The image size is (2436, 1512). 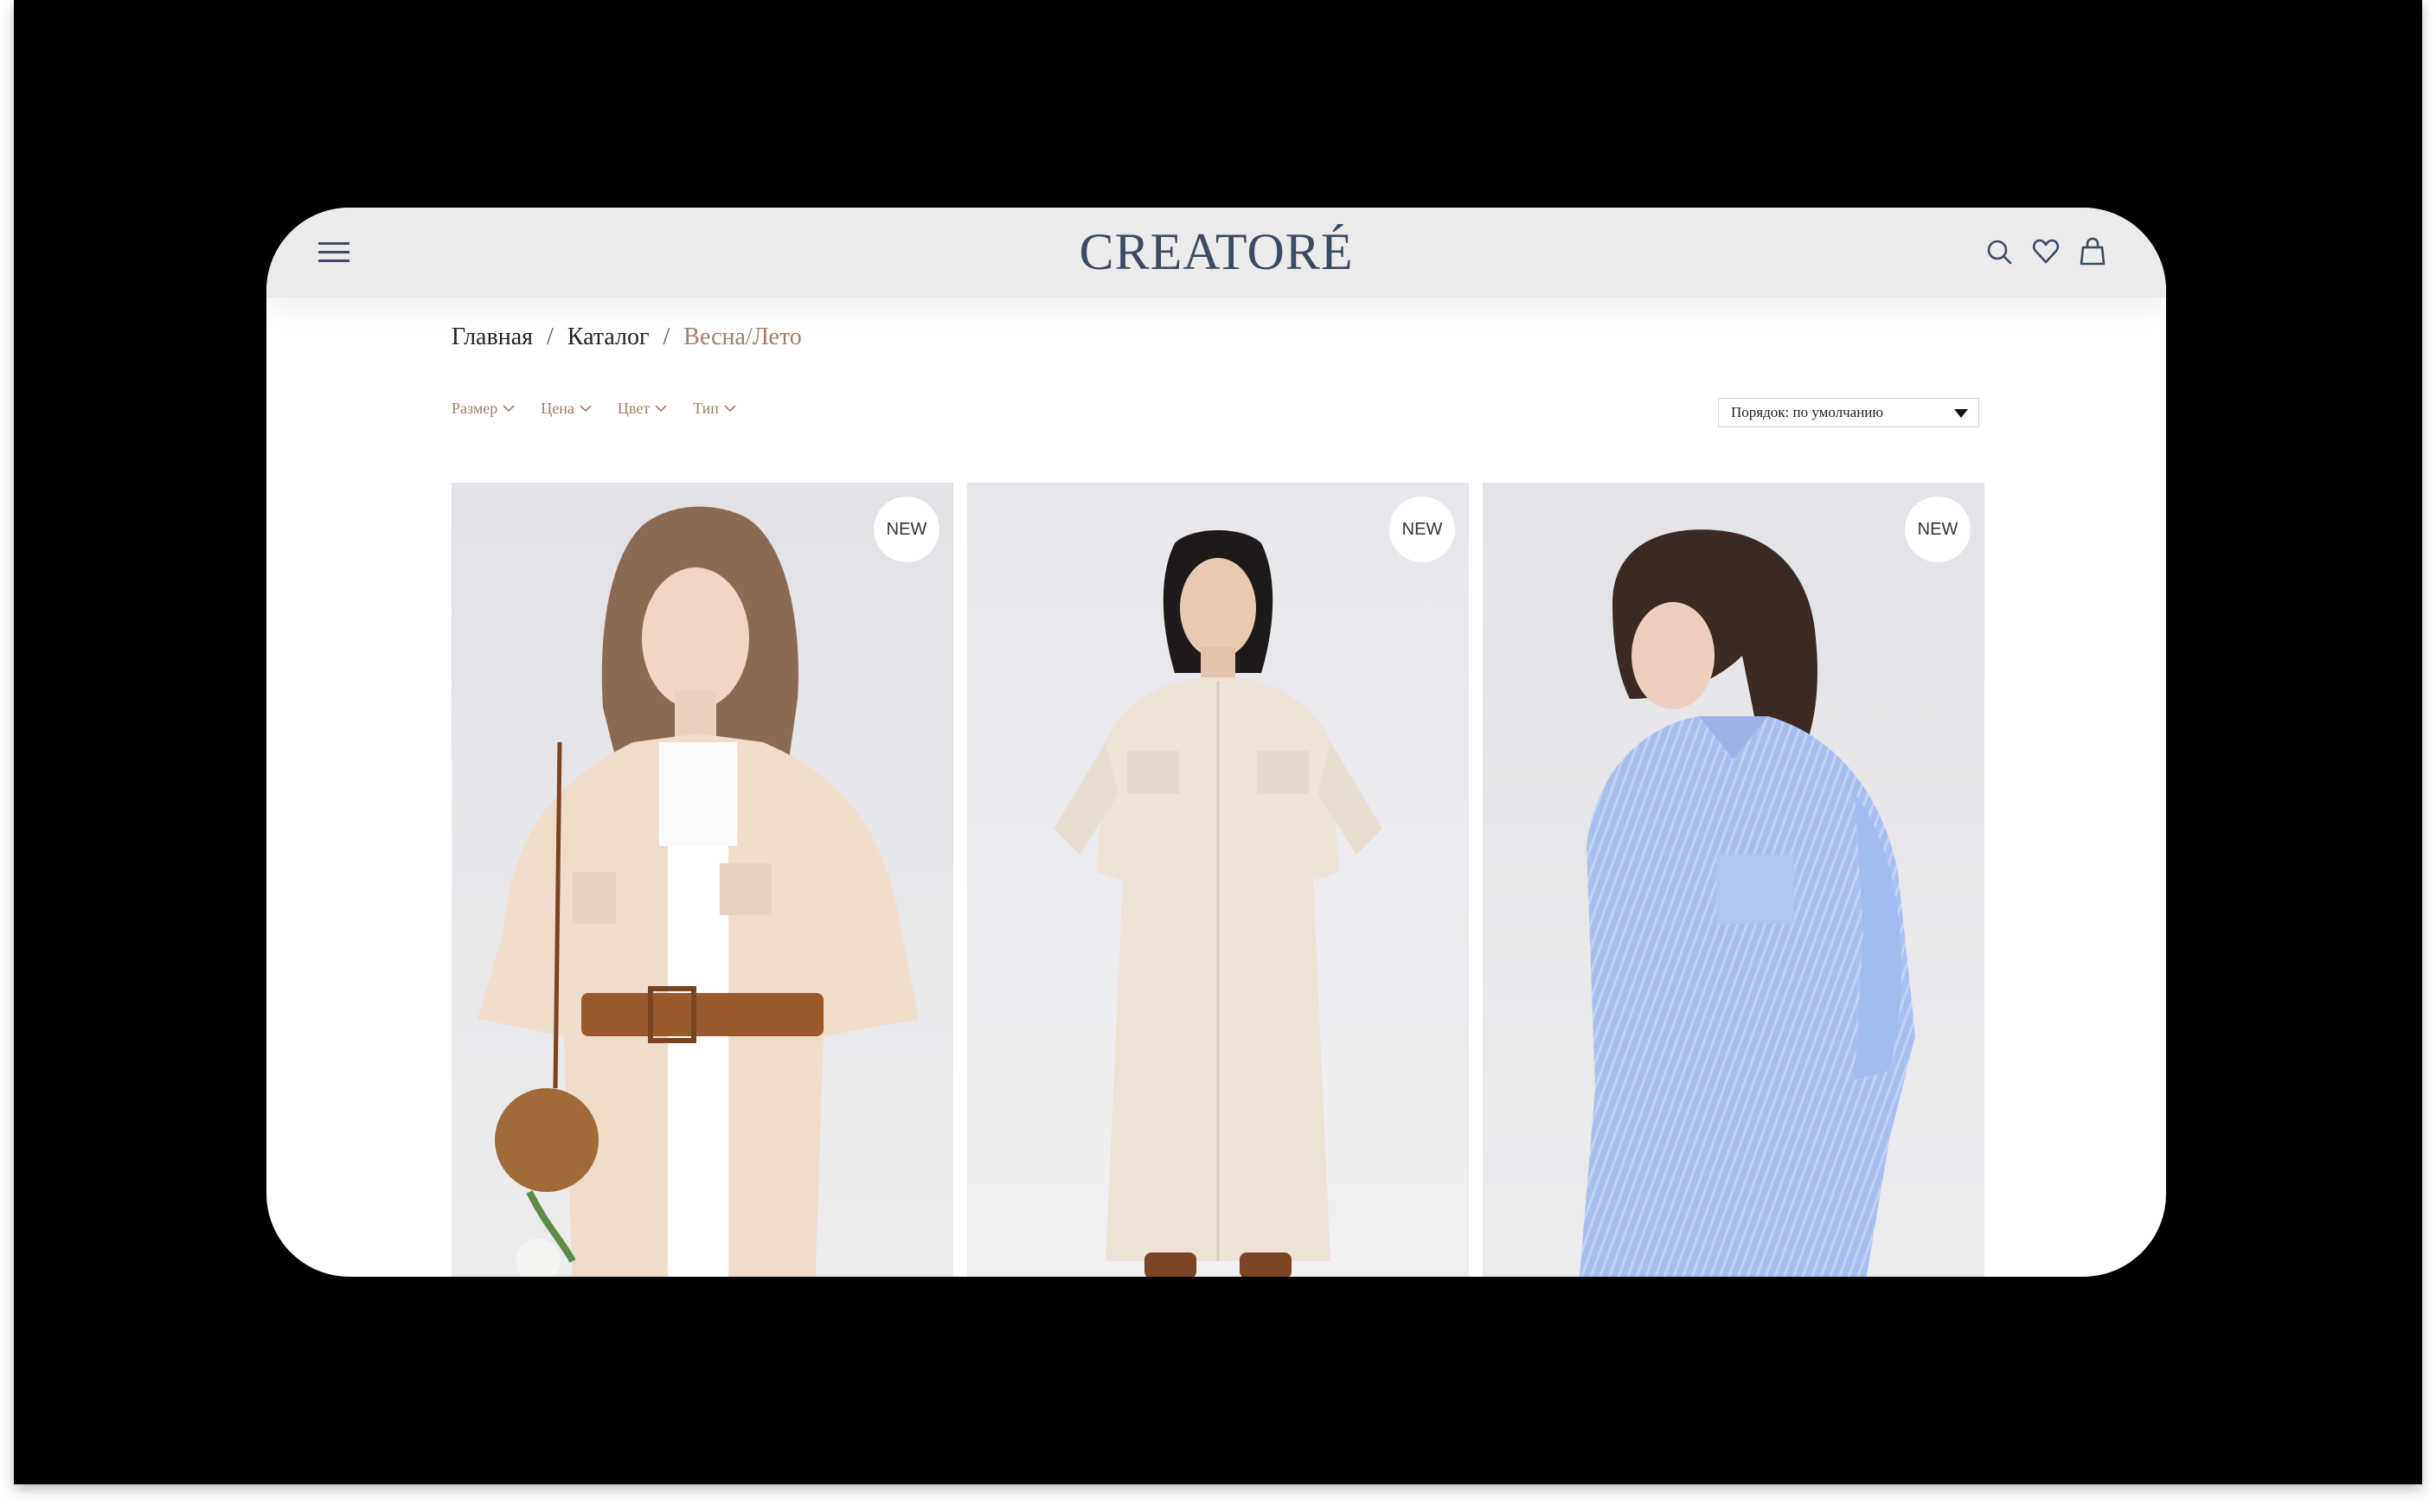 What do you see at coordinates (1807, 412) in the screenshot?
I see `sort-selected-value: Порядок: по умолчанию` at bounding box center [1807, 412].